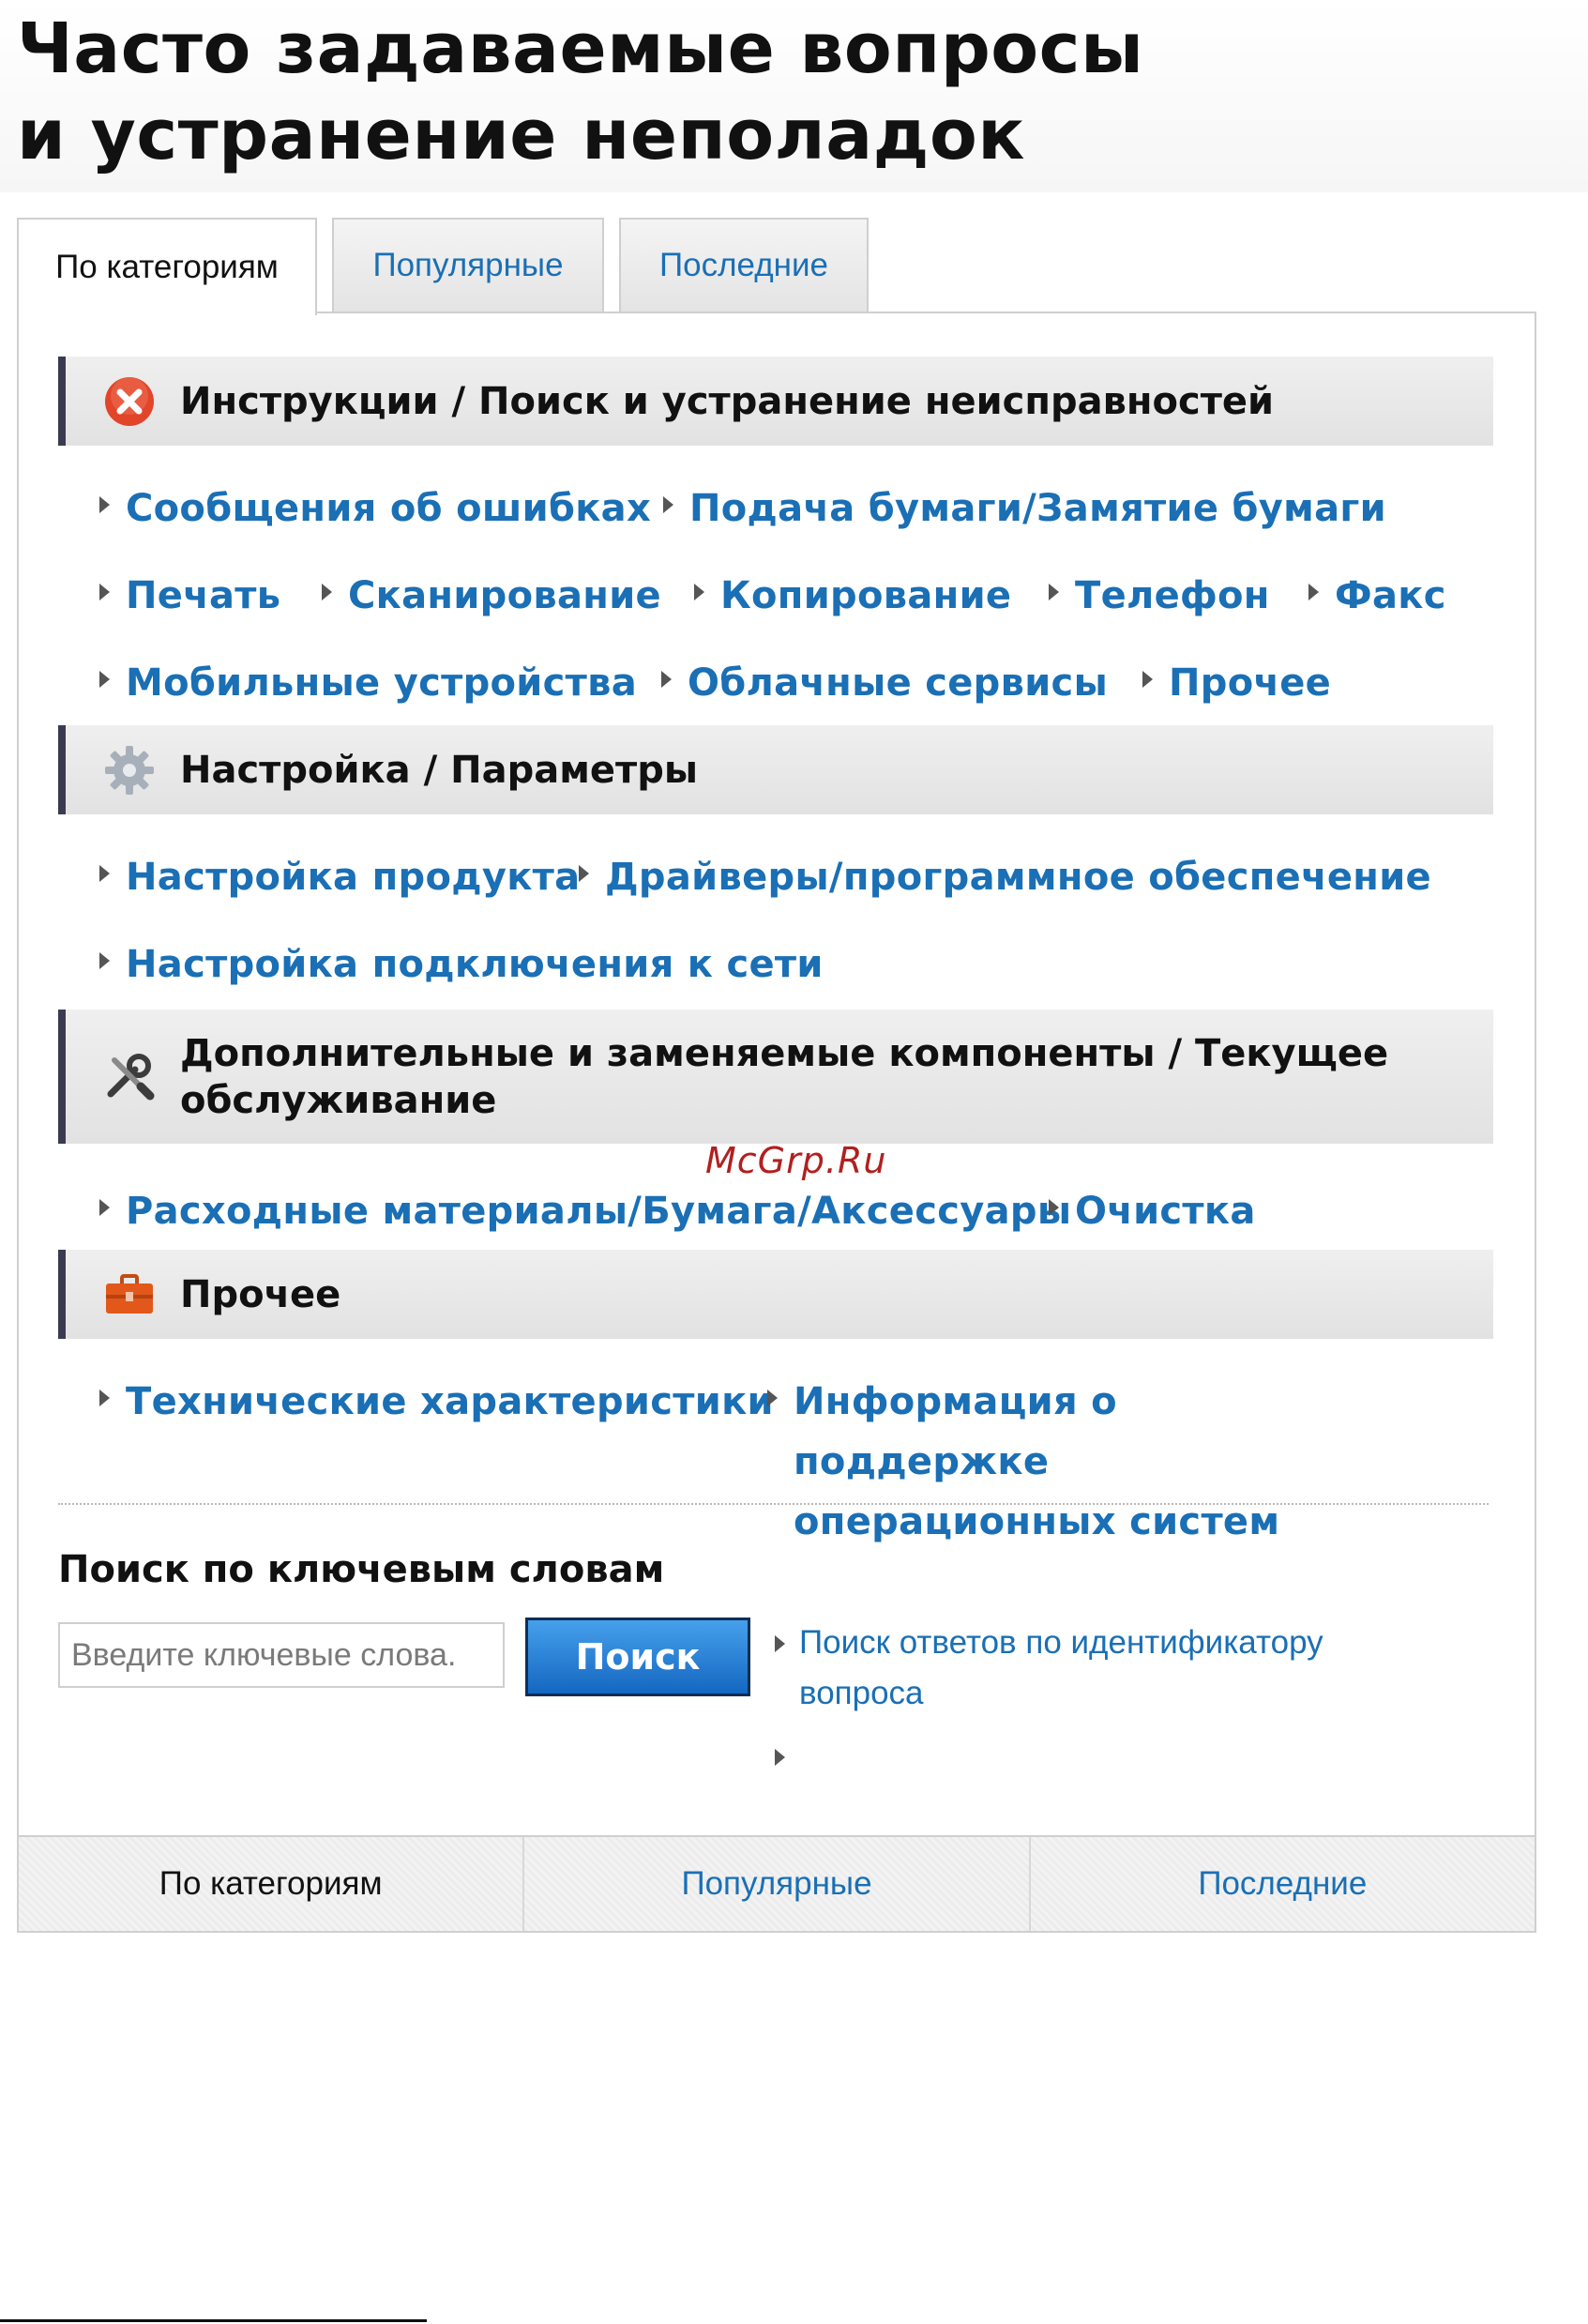  Describe the element at coordinates (281, 1655) in the screenshot. I see `keyword-search-input` at that location.